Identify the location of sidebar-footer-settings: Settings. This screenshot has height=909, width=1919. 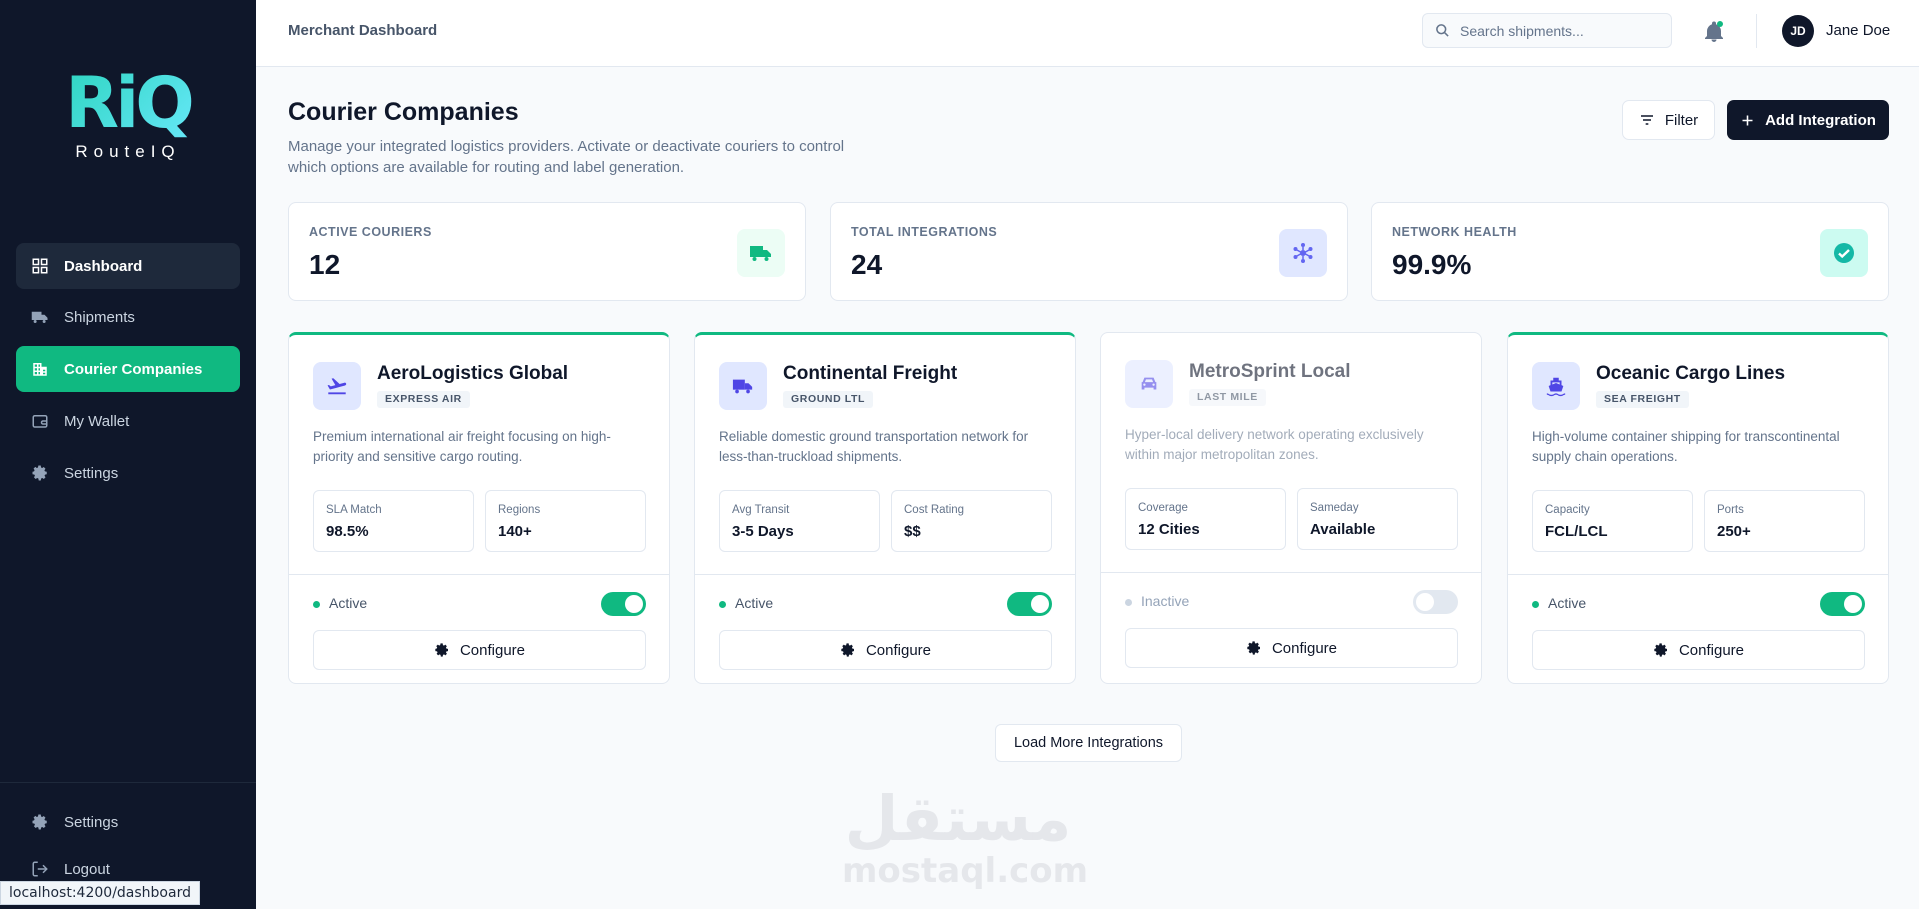
(128, 822).